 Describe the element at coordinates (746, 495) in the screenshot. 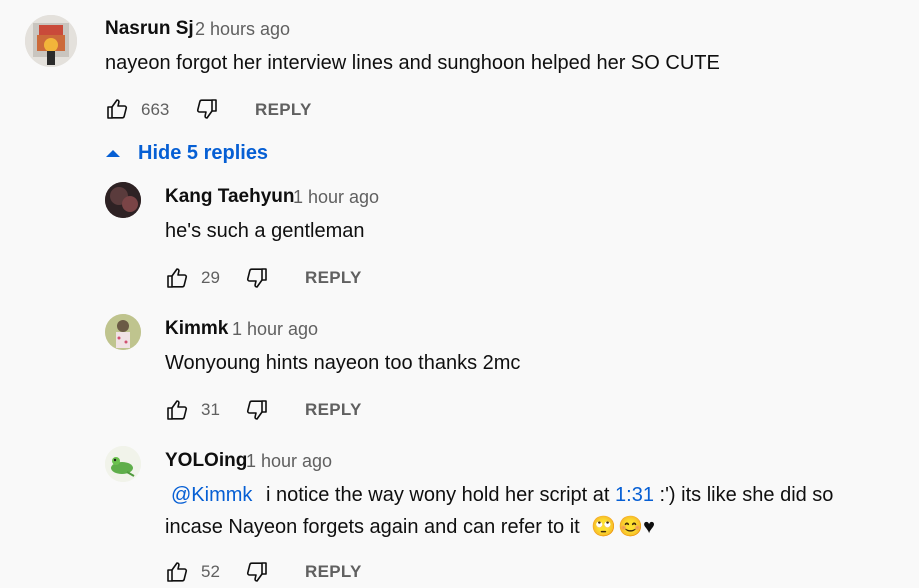

I see `reply-text-part-2: :') its like she did so` at that location.